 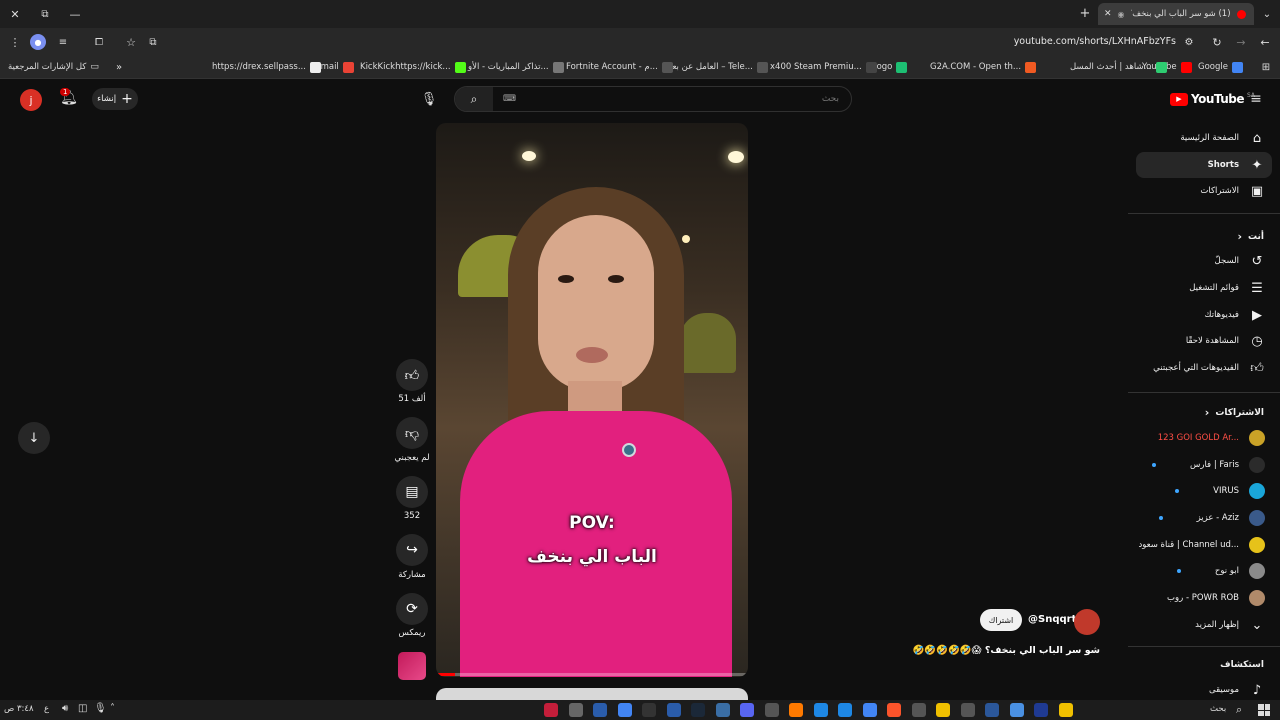 What do you see at coordinates (46, 709) in the screenshot?
I see `input-language: ع` at bounding box center [46, 709].